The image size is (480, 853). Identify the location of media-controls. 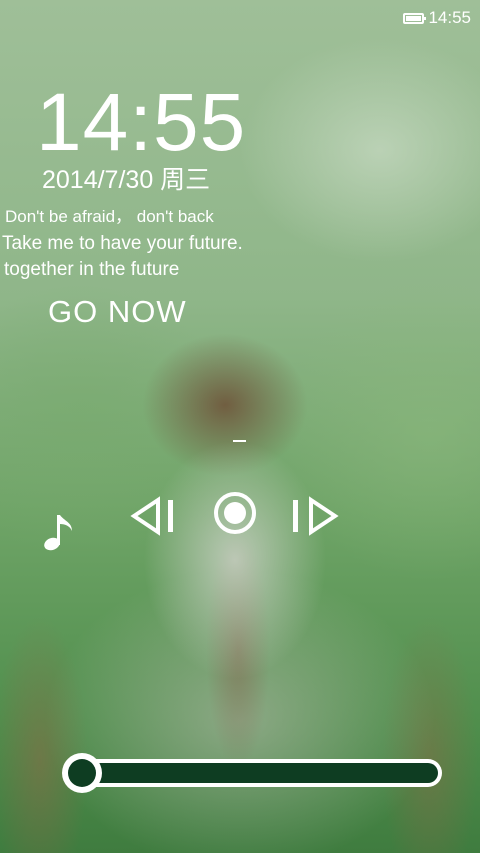
(240, 515).